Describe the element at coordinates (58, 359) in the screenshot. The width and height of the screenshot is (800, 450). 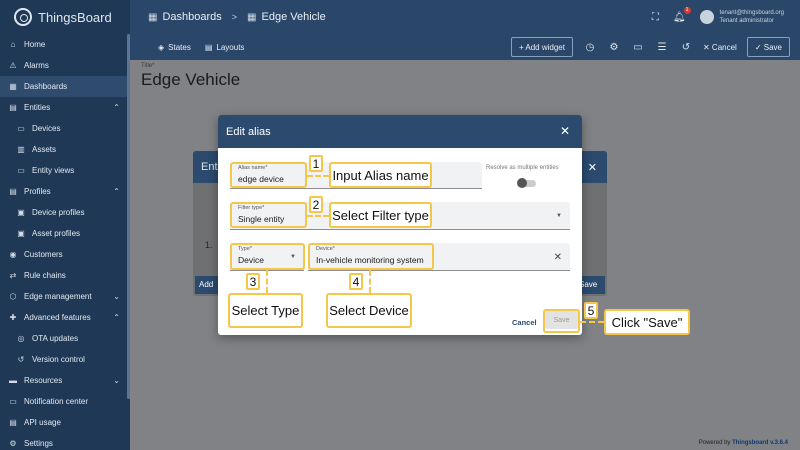
I see `sidebar-item-label: Version control` at that location.